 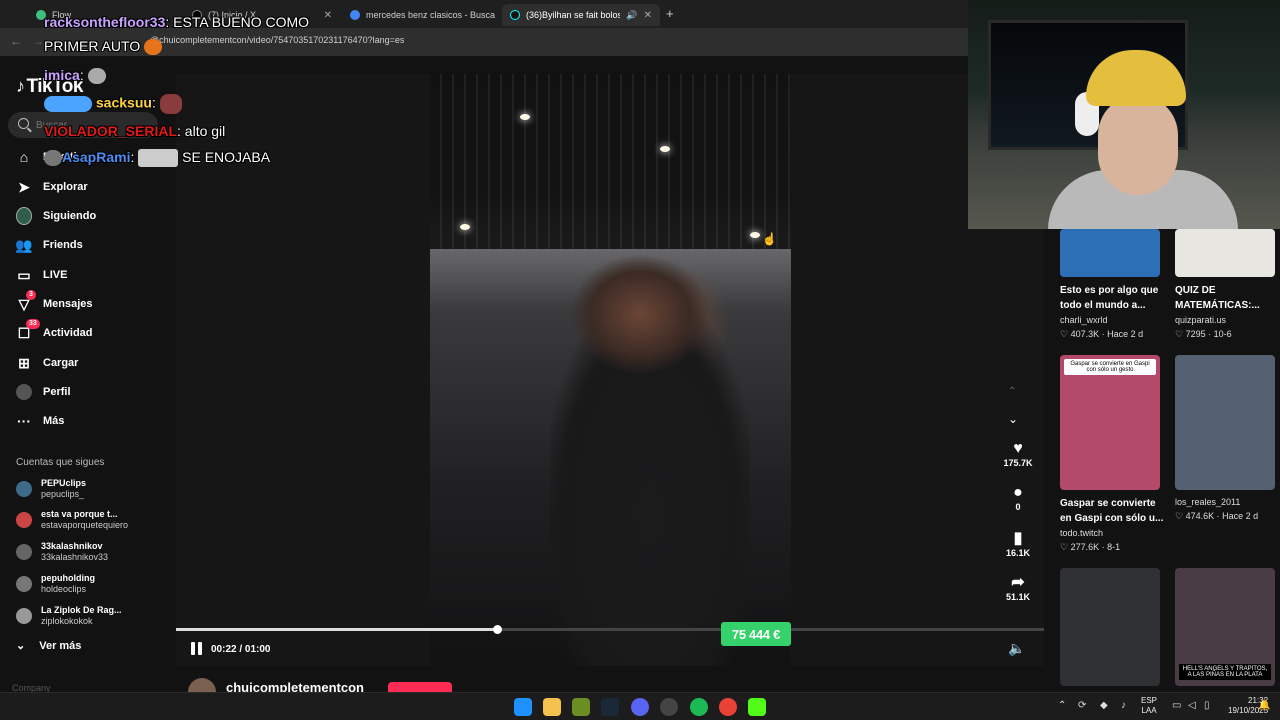 I want to click on volume-icon: 🔈, so click(x=1016, y=648).